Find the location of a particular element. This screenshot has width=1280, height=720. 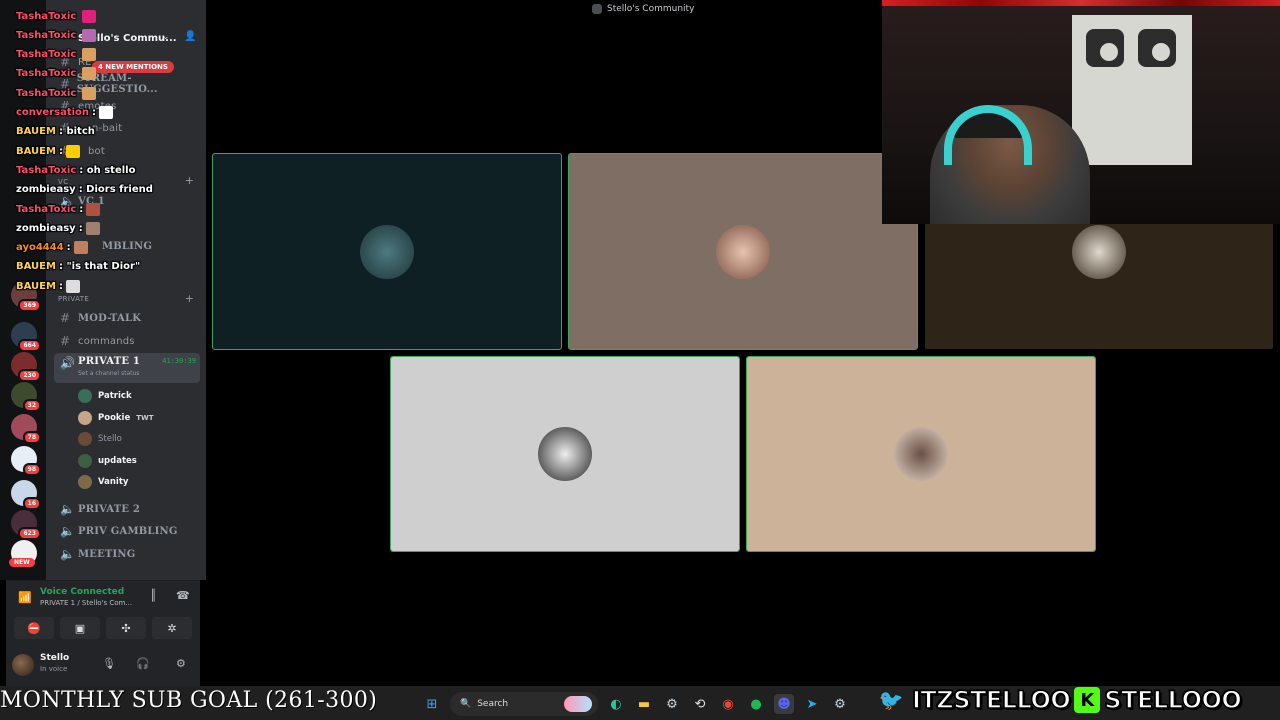

voice-channel-priv-gambling: 🔈 PRIV GAMBLING is located at coordinates (127, 531).